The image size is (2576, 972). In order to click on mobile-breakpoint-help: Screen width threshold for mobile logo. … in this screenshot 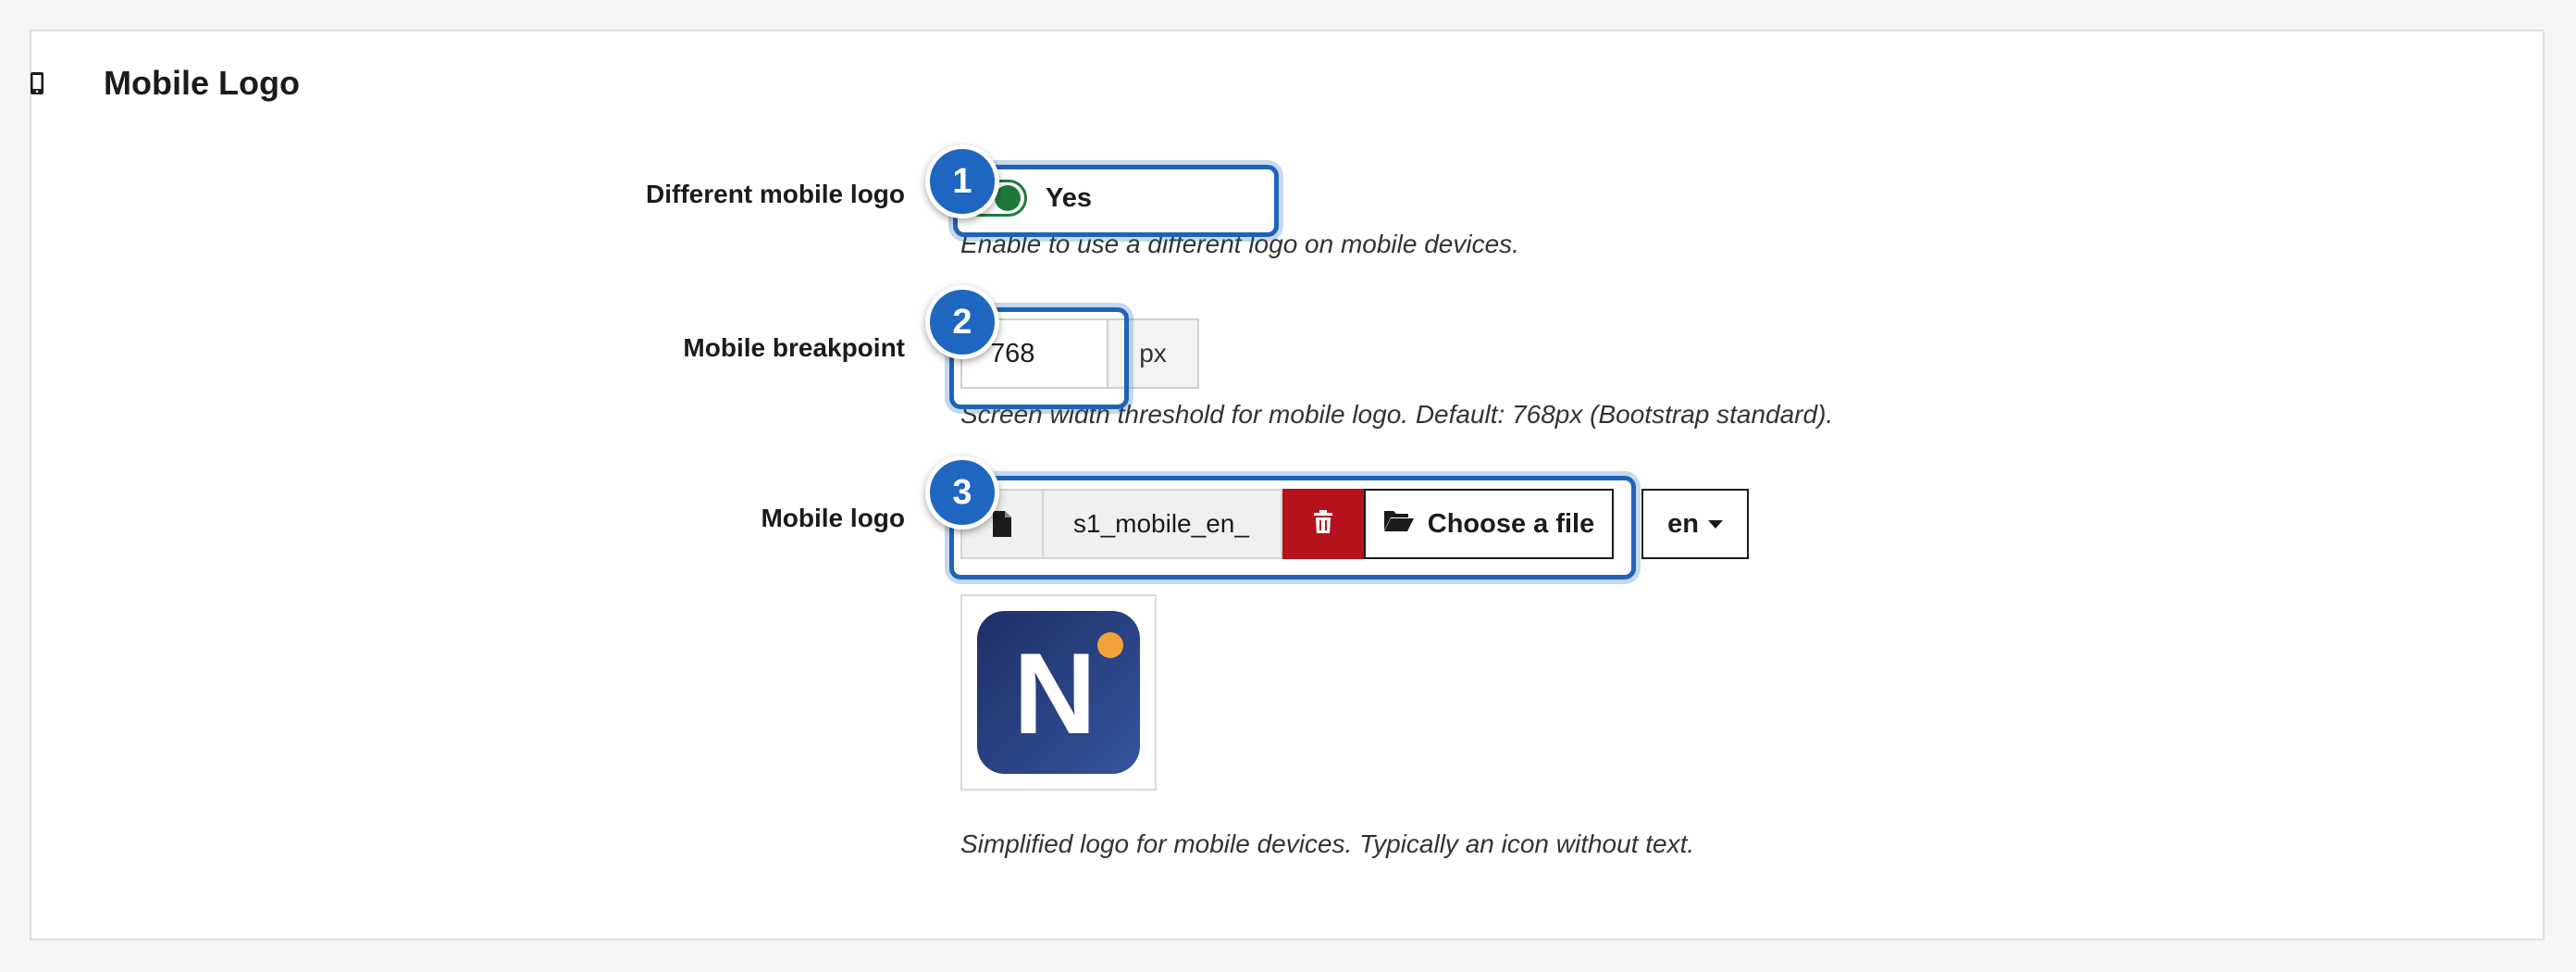, I will do `click(1397, 414)`.